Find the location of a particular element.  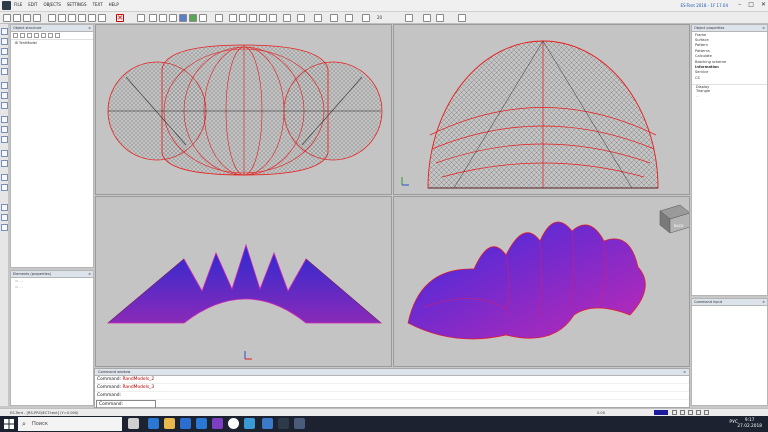

delete-icon: ✕ is located at coordinates (120, 18).